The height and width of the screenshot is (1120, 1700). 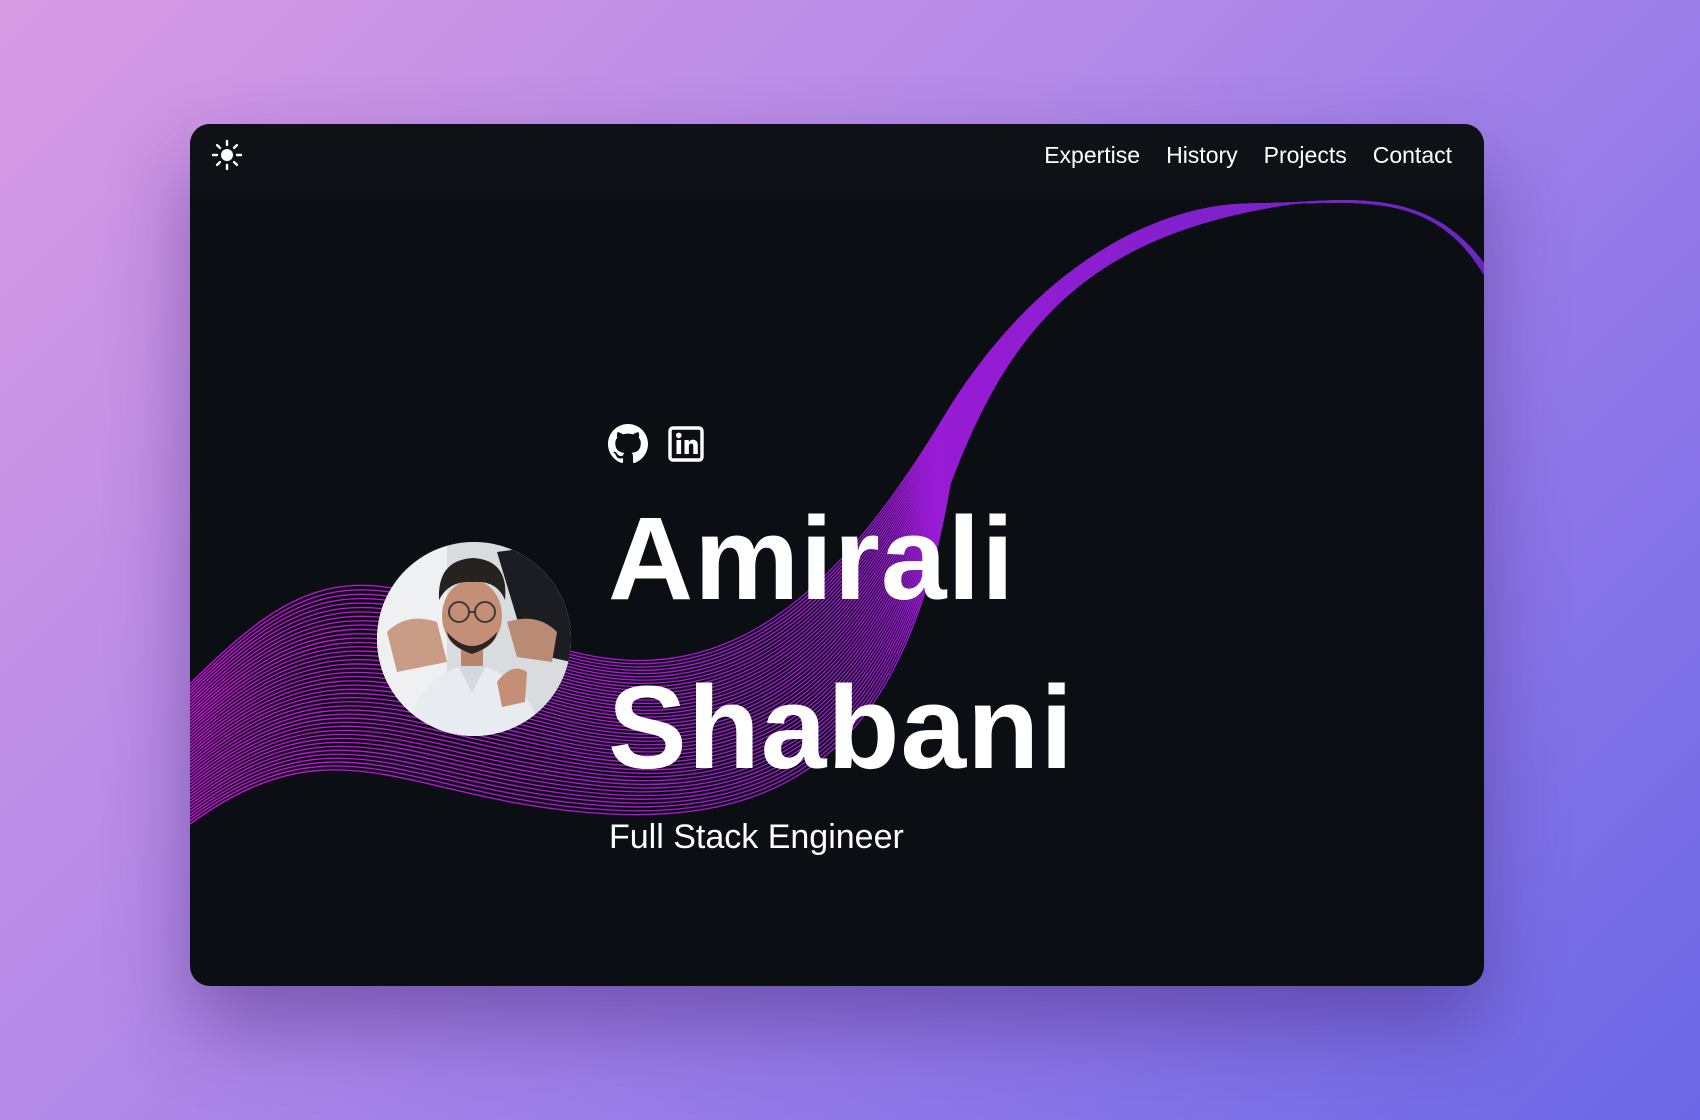 I want to click on profile-photo, so click(x=474, y=639).